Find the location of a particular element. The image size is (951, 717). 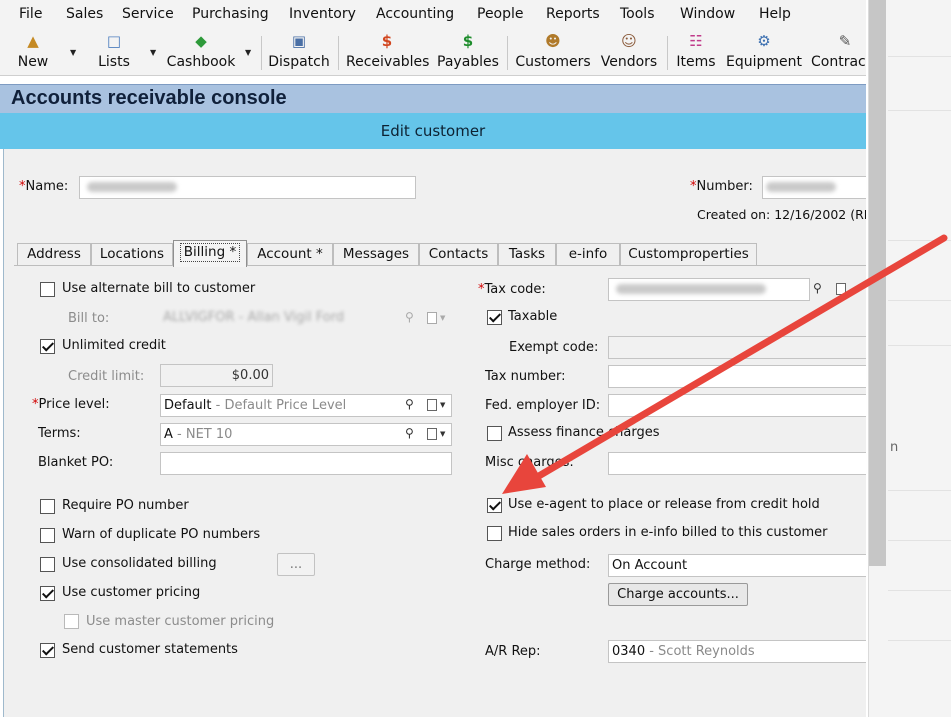

tab-billing: Billing * is located at coordinates (210, 253).